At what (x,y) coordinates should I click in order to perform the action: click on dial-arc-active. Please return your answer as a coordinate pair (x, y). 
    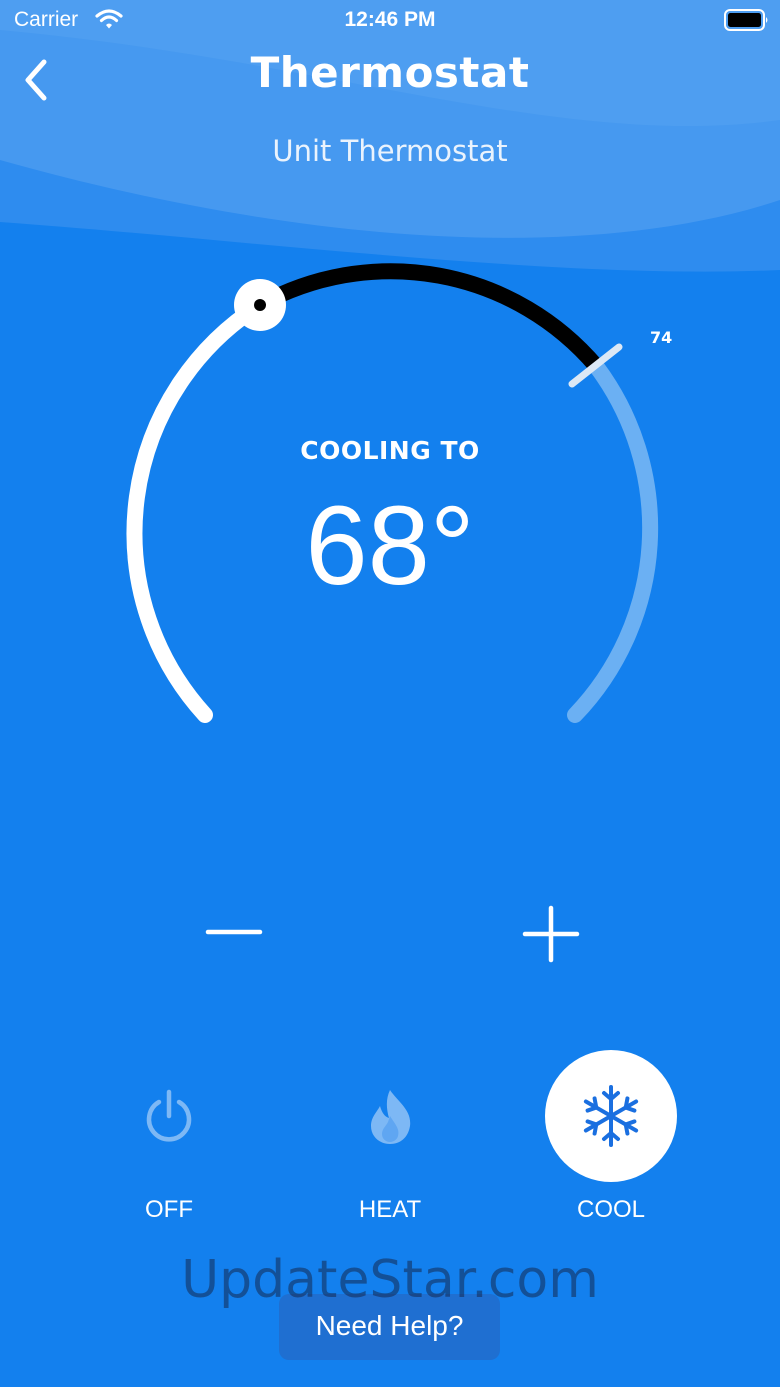
    Looking at the image, I should click on (429, 317).